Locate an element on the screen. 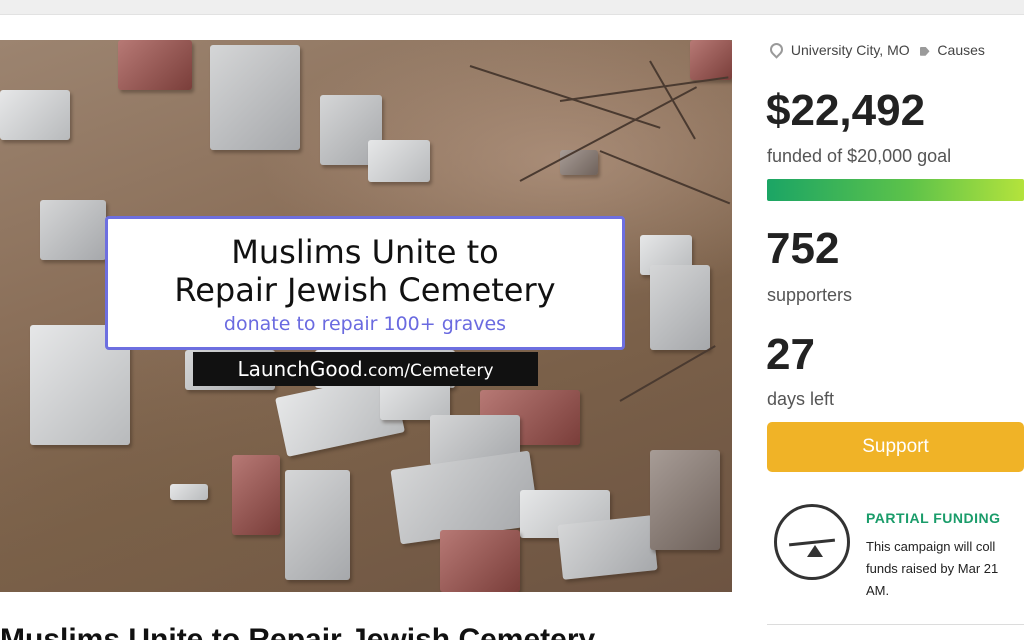 The width and height of the screenshot is (1024, 640). category-link: Causes is located at coordinates (960, 50).